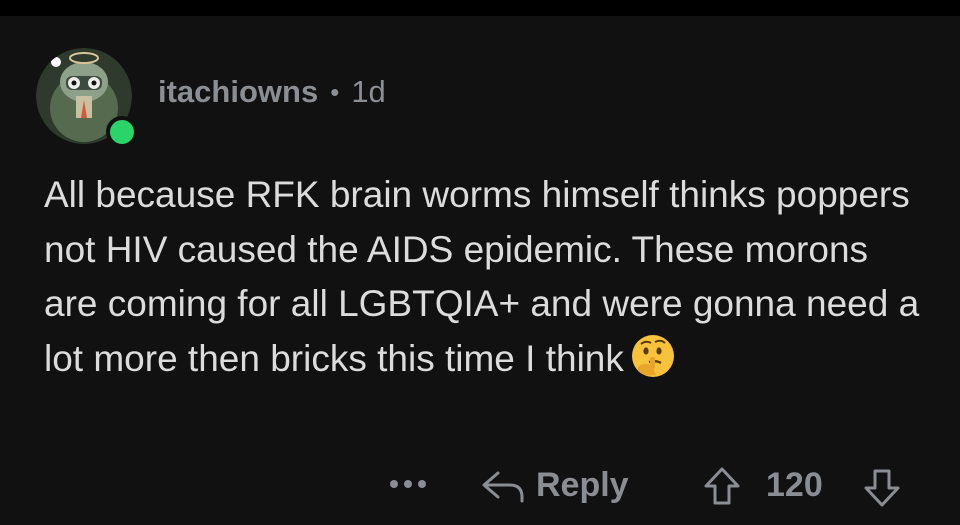 The width and height of the screenshot is (960, 525). I want to click on more-options-icon, so click(408, 482).